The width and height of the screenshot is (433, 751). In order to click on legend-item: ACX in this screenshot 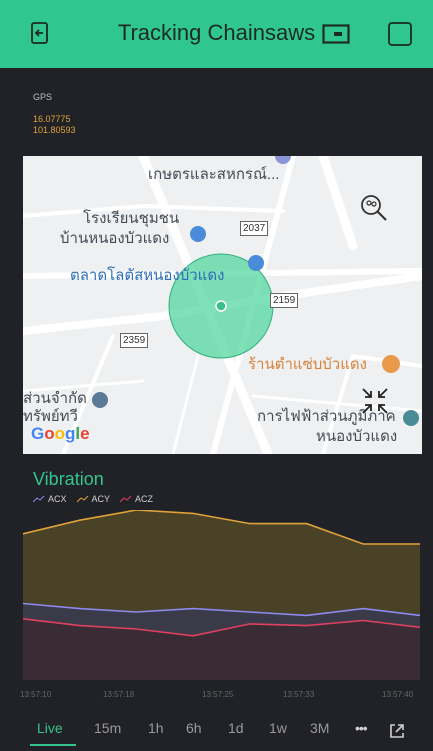, I will do `click(50, 499)`.